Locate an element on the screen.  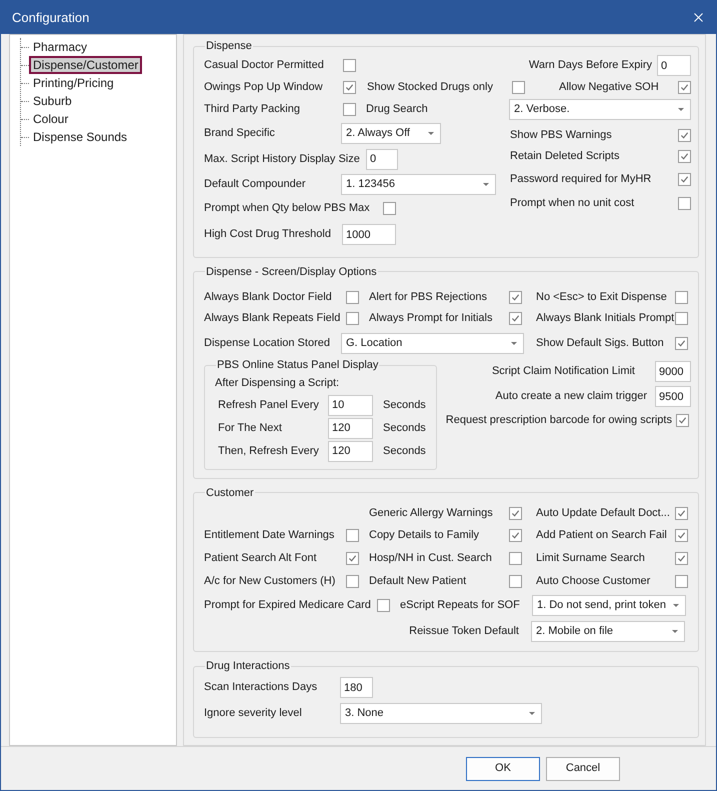
field-label: Entitlement Date Warnings is located at coordinates (269, 536).